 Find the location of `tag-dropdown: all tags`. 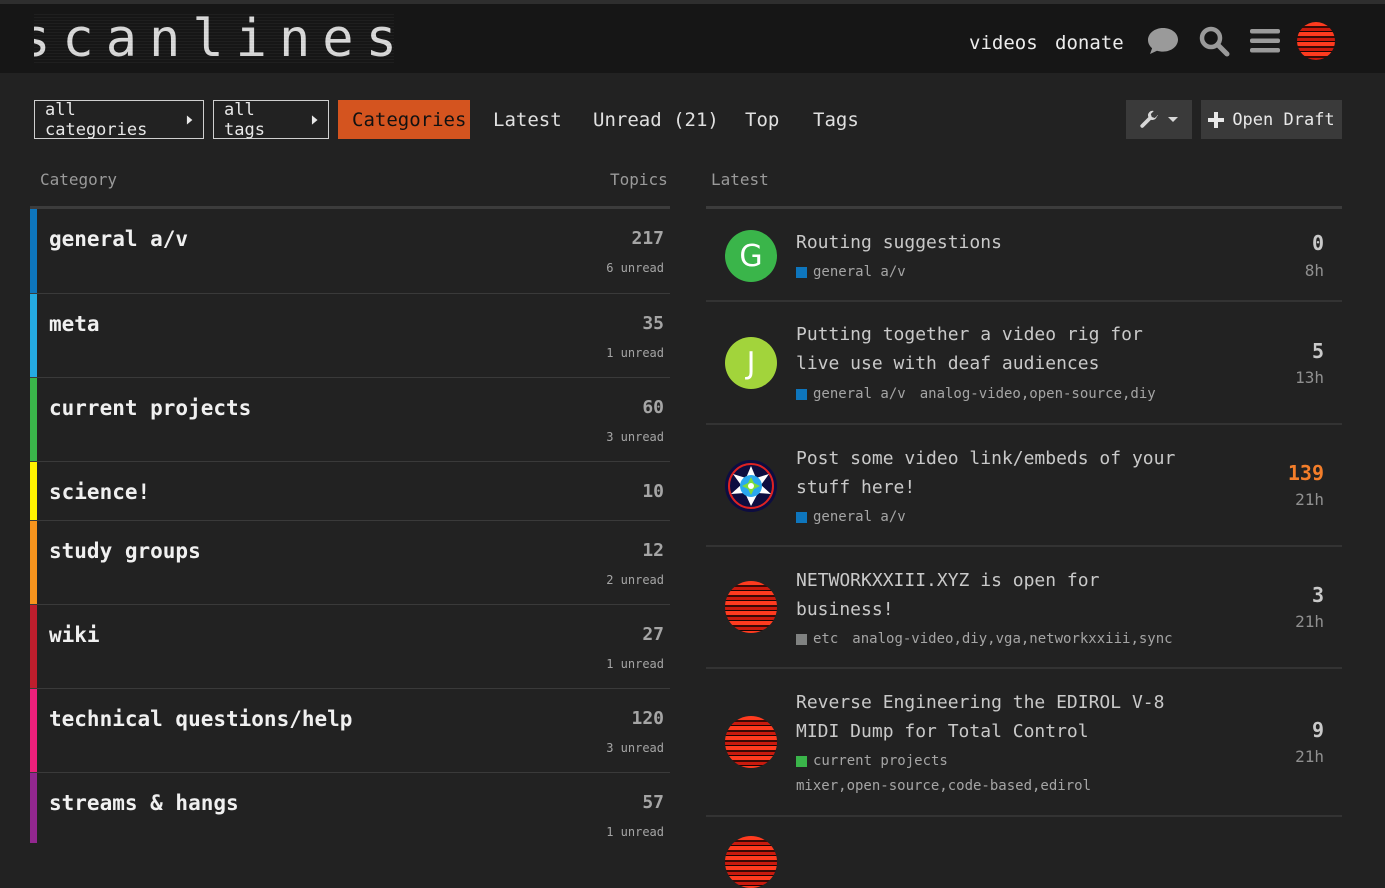

tag-dropdown: all tags is located at coordinates (271, 120).